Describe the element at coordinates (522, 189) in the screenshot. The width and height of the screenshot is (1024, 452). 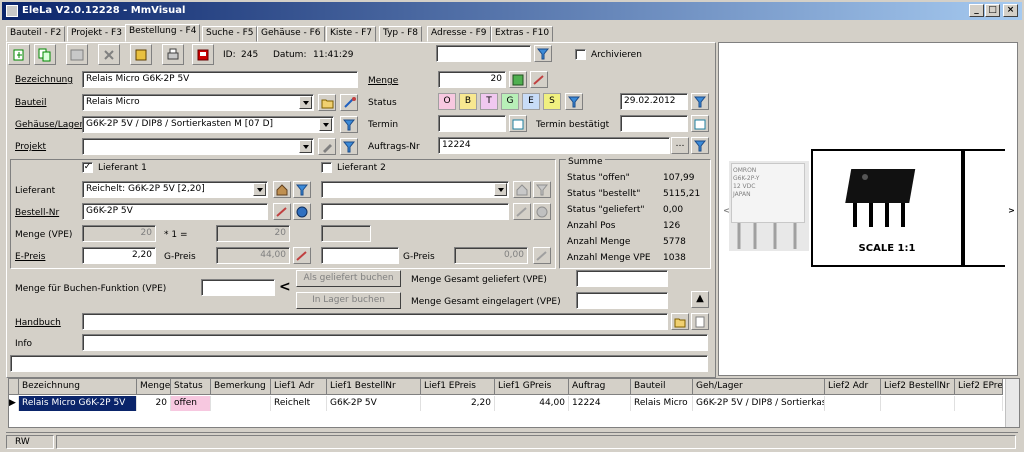
I see `address-icon` at that location.